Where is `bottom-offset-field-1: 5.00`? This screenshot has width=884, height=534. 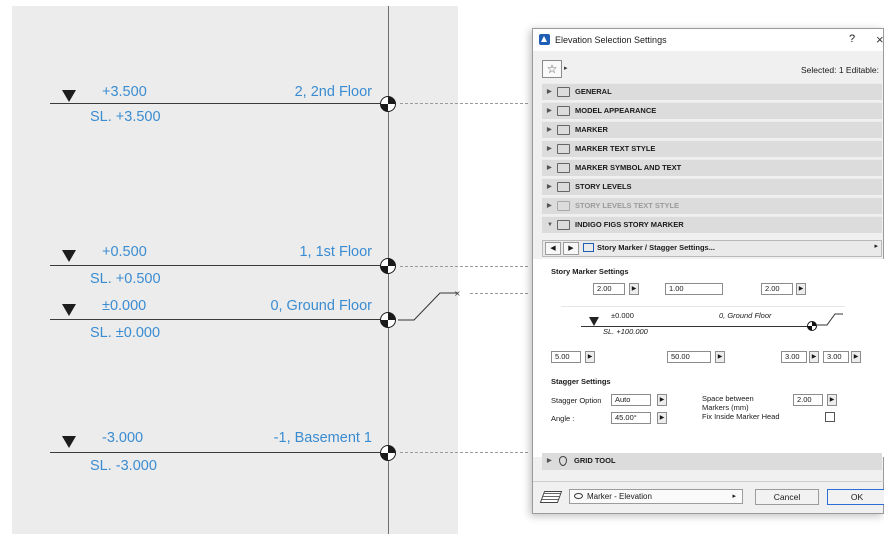
bottom-offset-field-1: 5.00 is located at coordinates (566, 357).